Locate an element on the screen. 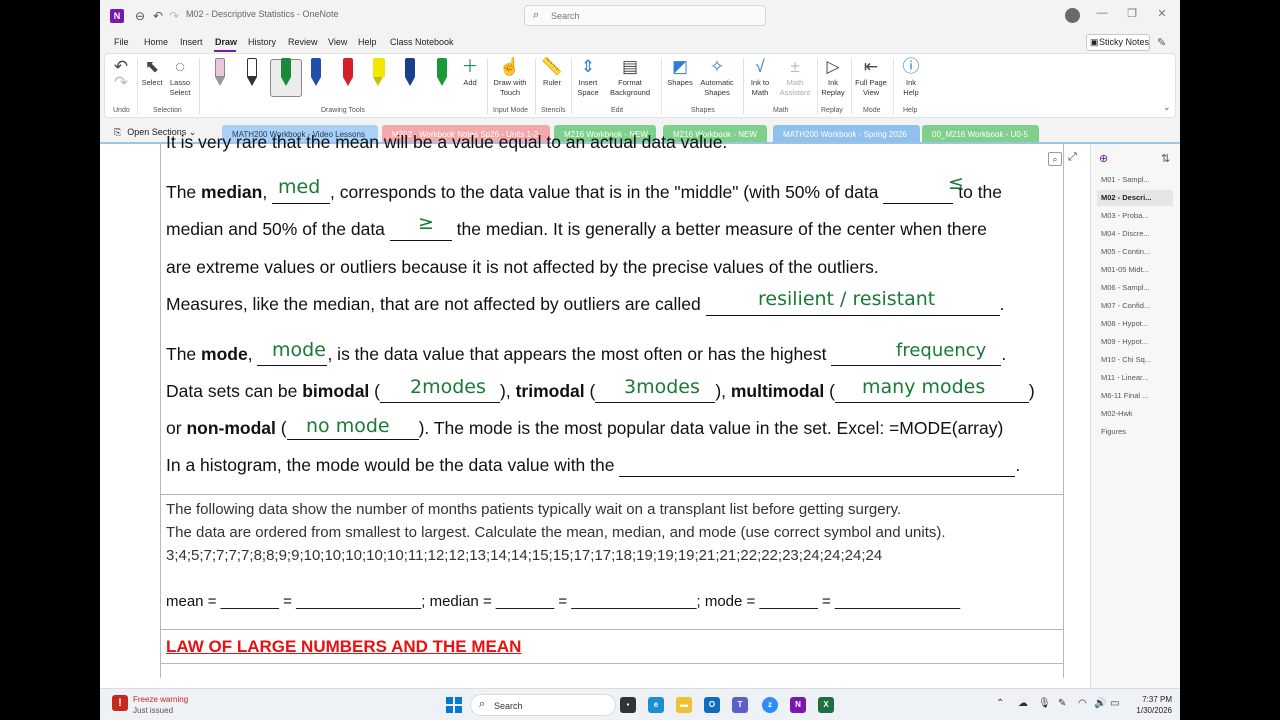  expand-icon: ⤢ is located at coordinates (1072, 157).